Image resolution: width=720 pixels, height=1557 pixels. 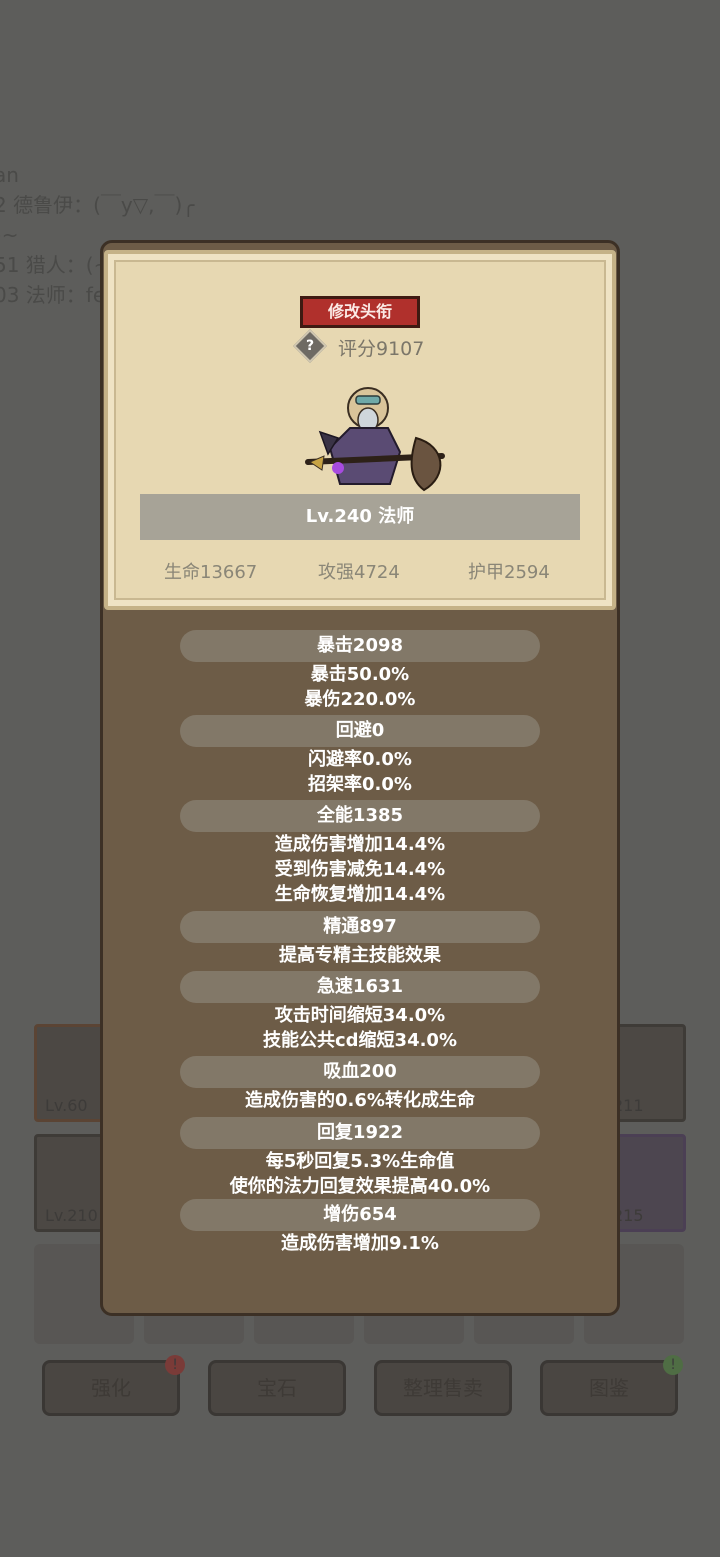 What do you see at coordinates (175, 1365) in the screenshot?
I see `alert-icon: !` at bounding box center [175, 1365].